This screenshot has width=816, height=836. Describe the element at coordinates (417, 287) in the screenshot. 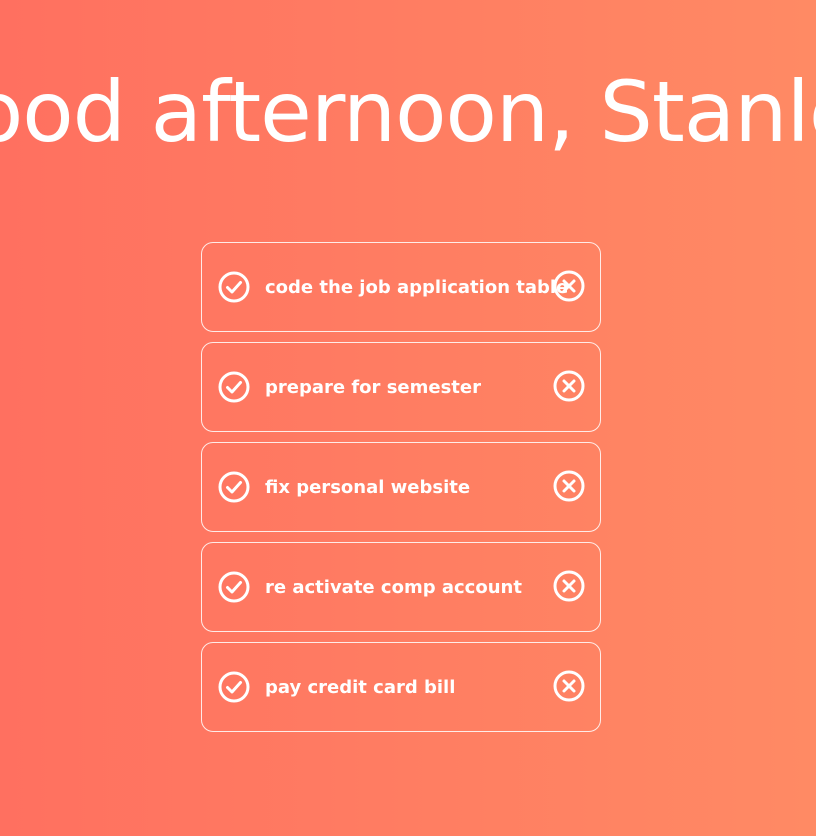

I see `todo-text: code the job application table` at that location.